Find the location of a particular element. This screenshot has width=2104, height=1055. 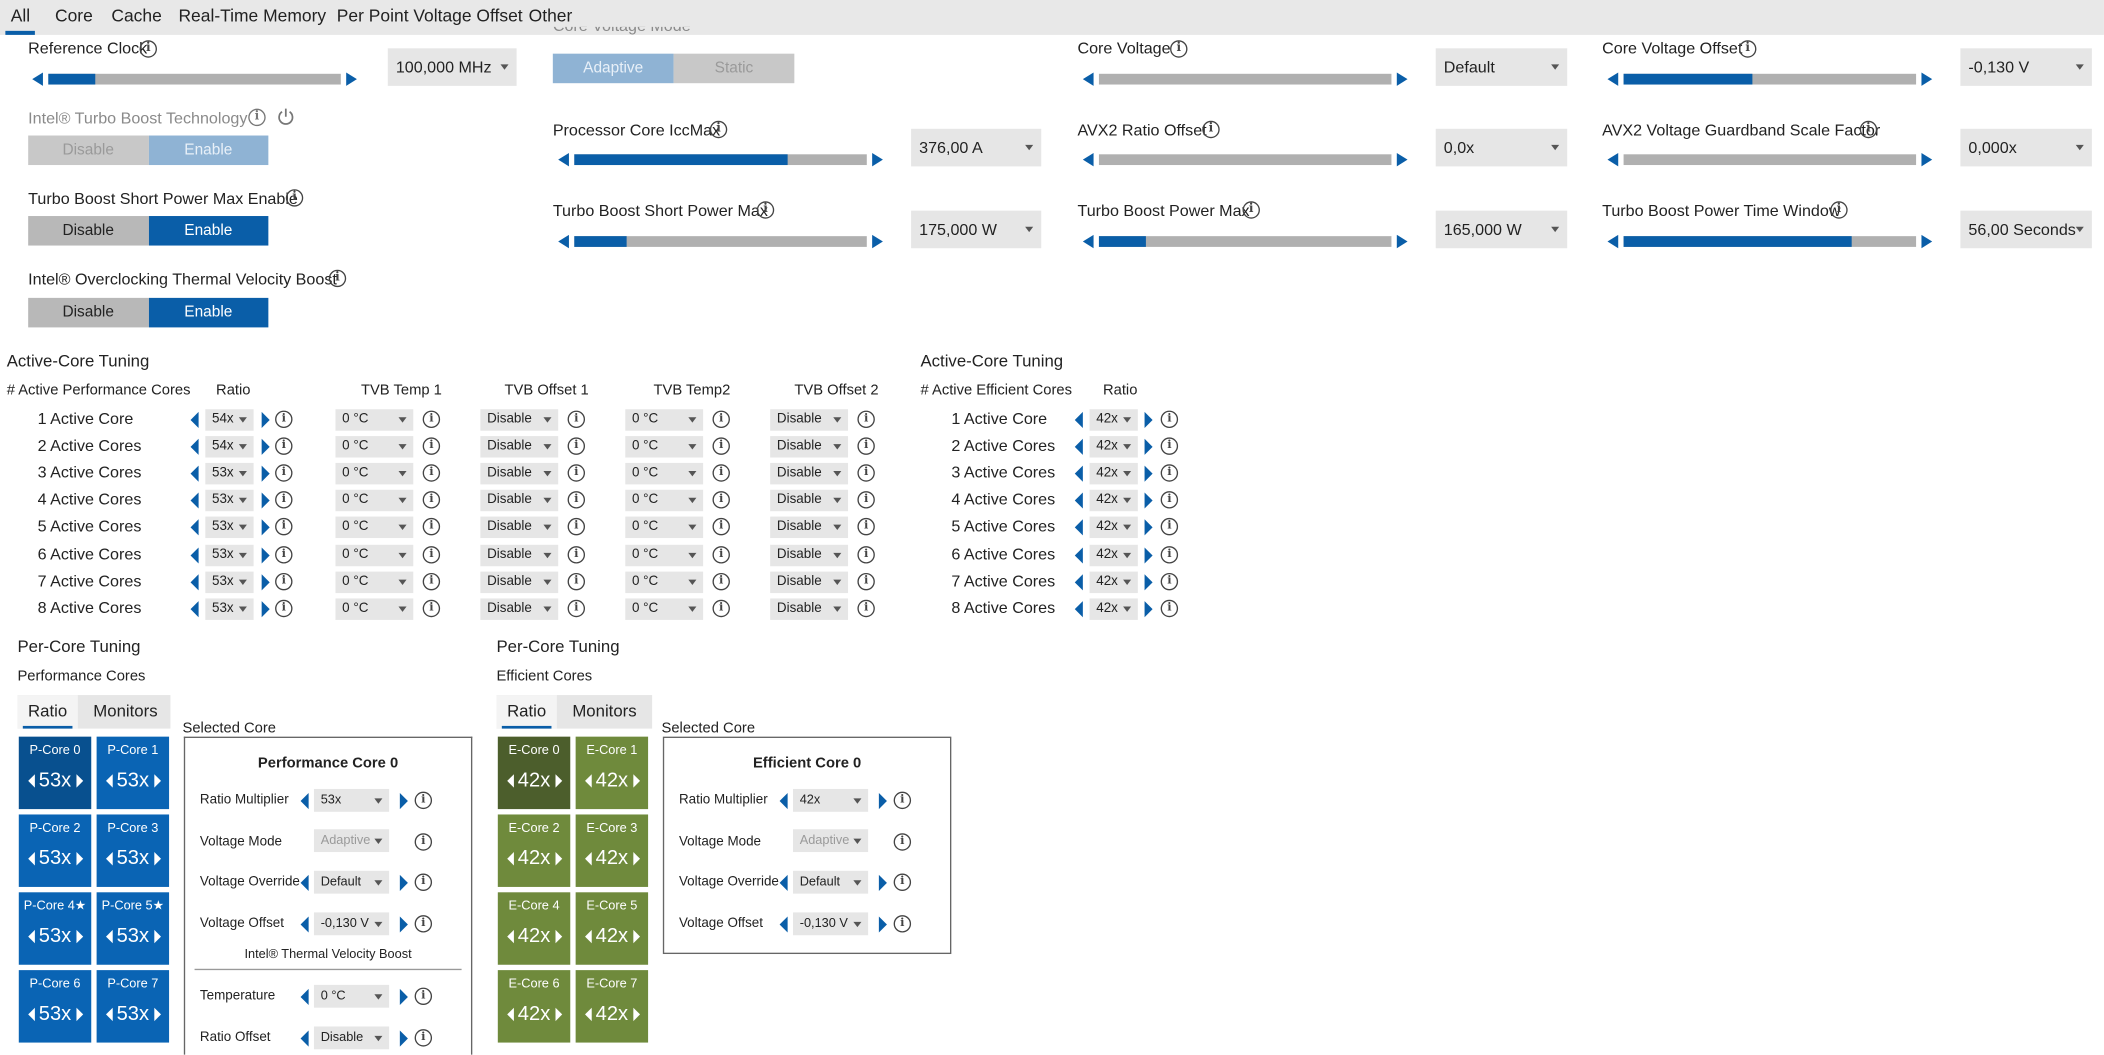

tab-monitors: Monitors is located at coordinates (605, 712).